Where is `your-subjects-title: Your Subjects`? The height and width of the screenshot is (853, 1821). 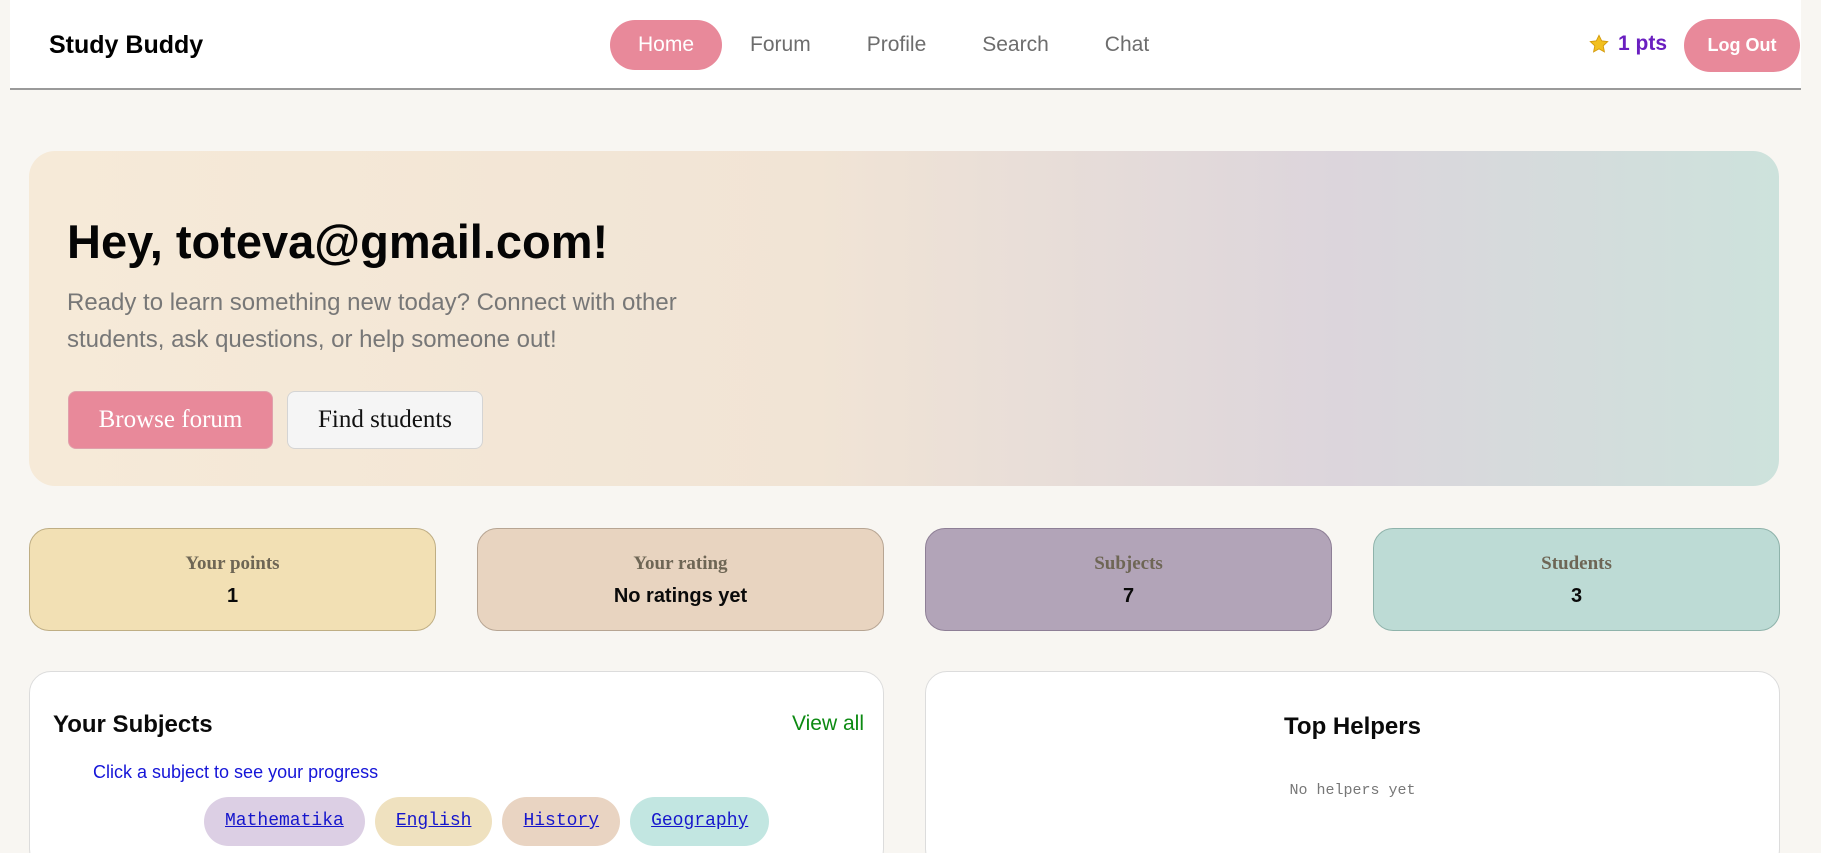
your-subjects-title: Your Subjects is located at coordinates (133, 724).